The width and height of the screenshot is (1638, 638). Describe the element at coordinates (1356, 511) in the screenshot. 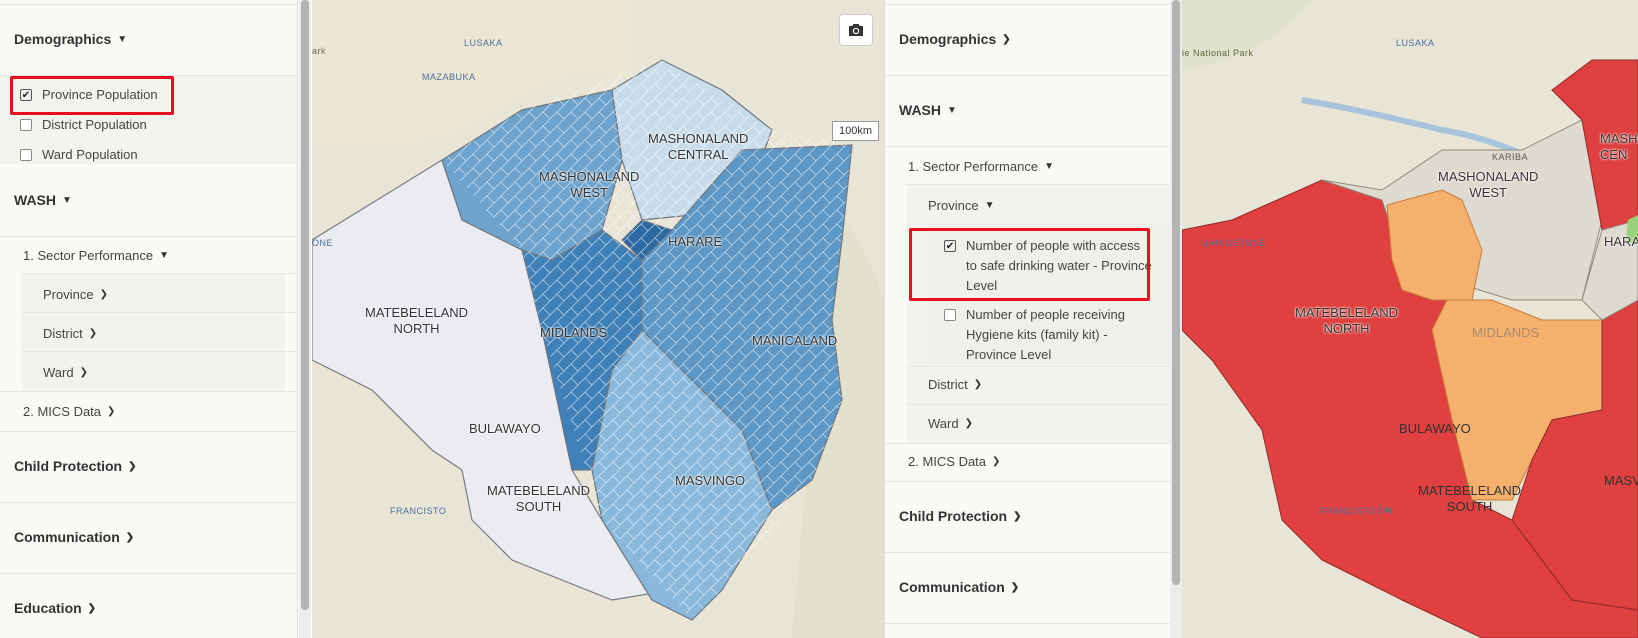

I see `city-label: FRANCISTOWN` at that location.